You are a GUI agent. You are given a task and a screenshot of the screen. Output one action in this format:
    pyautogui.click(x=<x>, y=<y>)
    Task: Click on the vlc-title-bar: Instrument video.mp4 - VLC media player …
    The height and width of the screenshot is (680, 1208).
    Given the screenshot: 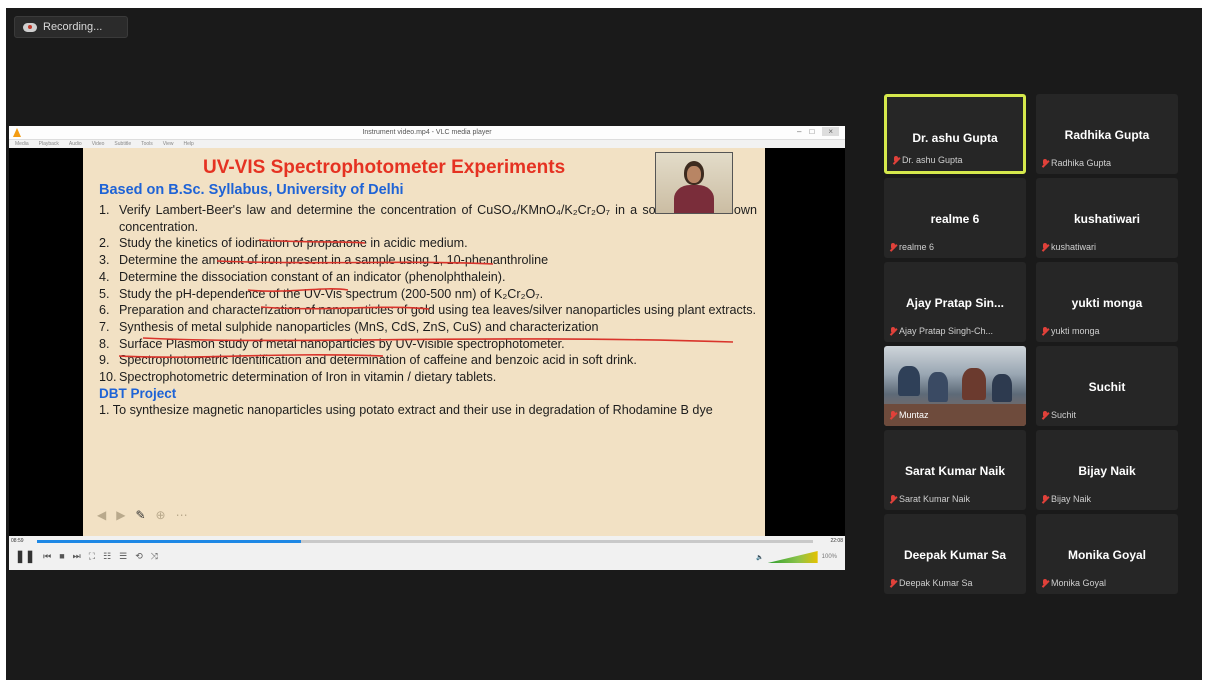 What is the action you would take?
    pyautogui.click(x=427, y=133)
    